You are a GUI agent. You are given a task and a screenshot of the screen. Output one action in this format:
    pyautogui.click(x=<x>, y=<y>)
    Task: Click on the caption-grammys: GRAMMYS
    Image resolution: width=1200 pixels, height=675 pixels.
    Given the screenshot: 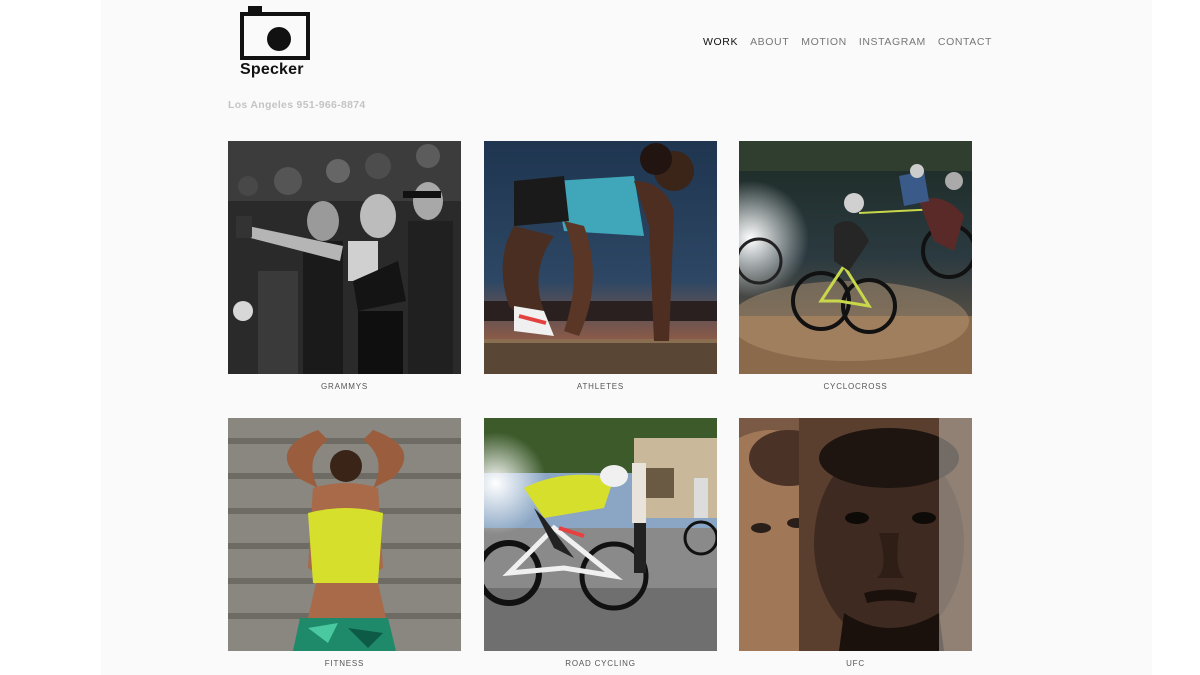 What is the action you would take?
    pyautogui.click(x=344, y=386)
    